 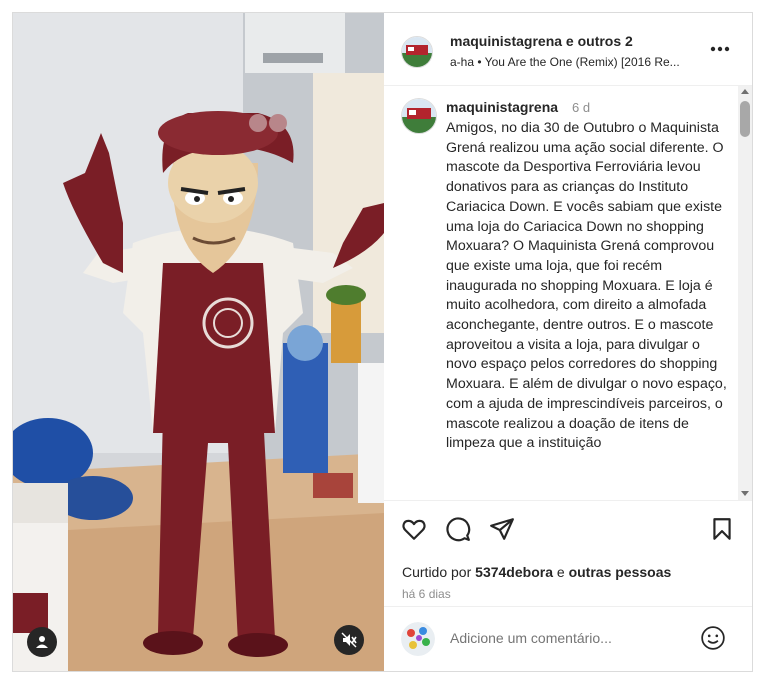 I want to click on likes-summary: Curtido por 5374debora e outras pessoas, so click(x=536, y=572).